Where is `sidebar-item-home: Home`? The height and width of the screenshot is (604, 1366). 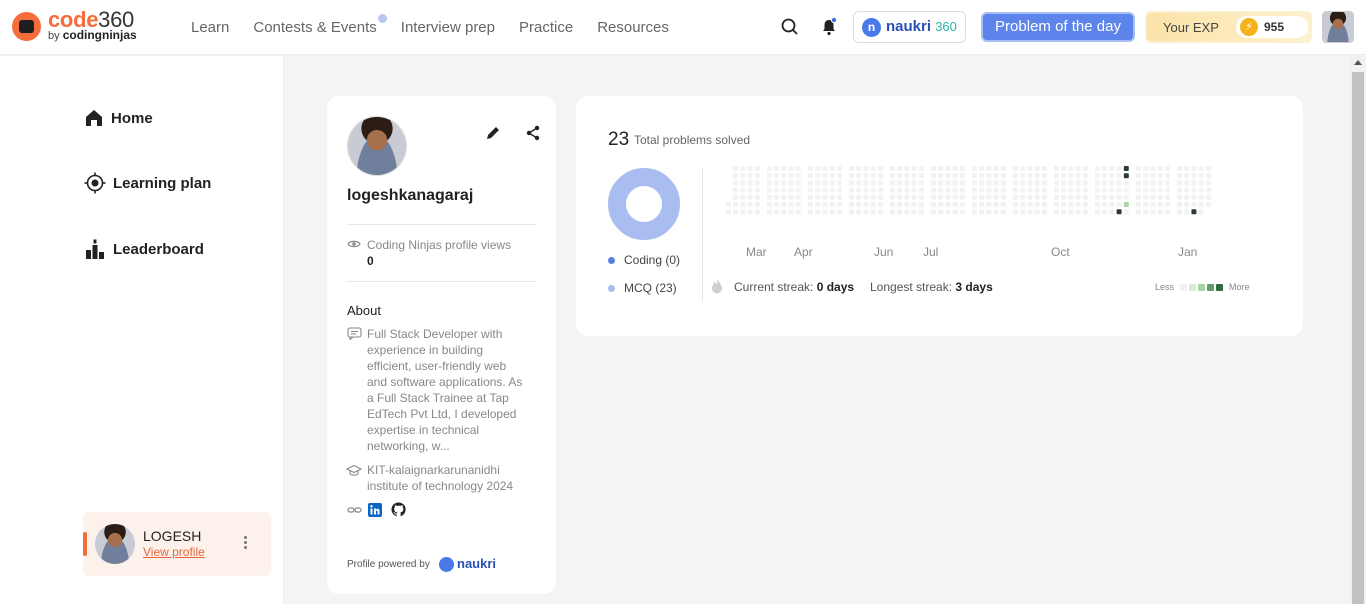 sidebar-item-home: Home is located at coordinates (118, 118).